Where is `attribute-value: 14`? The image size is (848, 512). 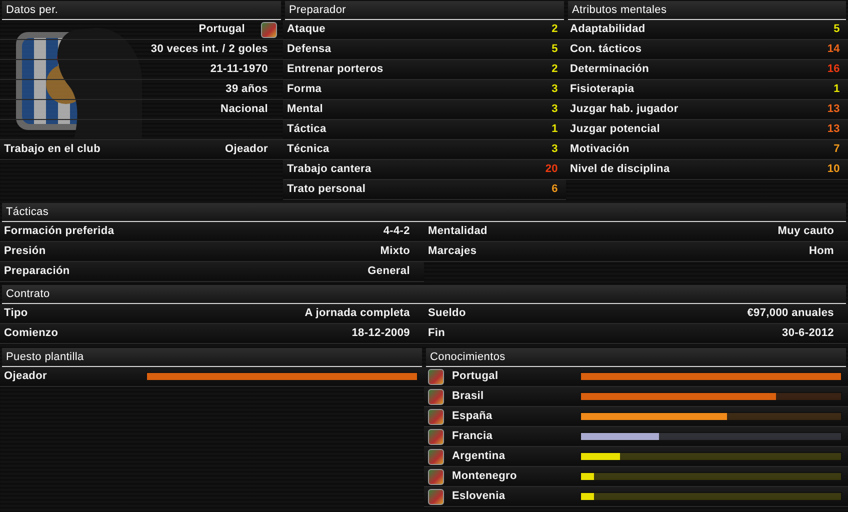 attribute-value: 14 is located at coordinates (833, 49).